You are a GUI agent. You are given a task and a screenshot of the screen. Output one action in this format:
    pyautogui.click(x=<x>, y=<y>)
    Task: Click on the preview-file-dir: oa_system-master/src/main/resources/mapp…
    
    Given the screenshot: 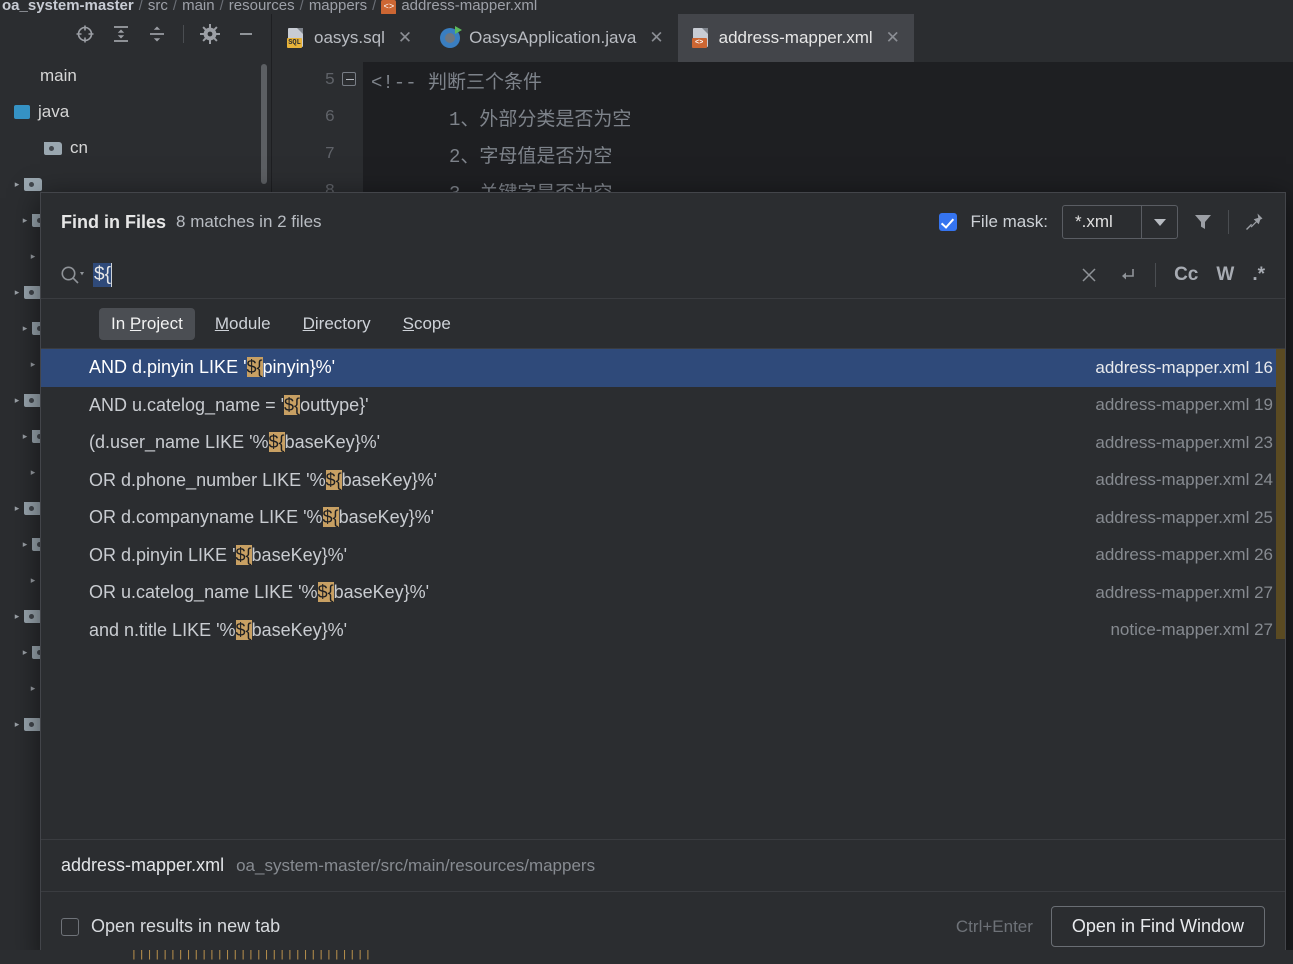 What is the action you would take?
    pyautogui.click(x=416, y=865)
    